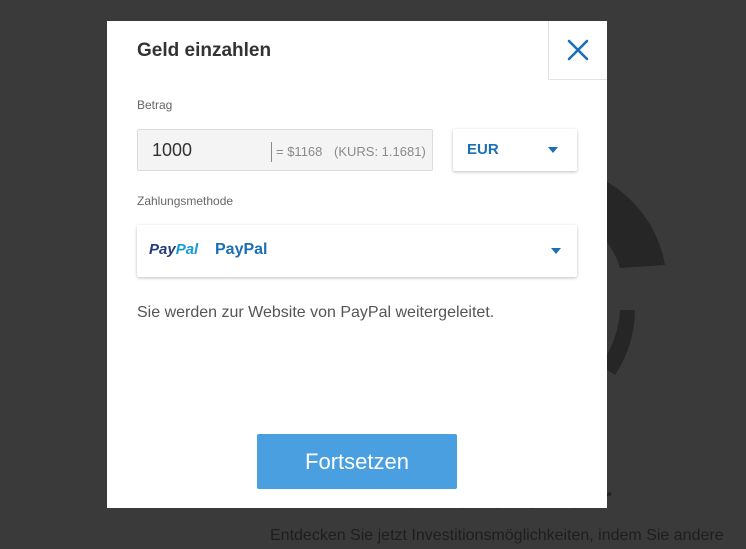 This screenshot has width=746, height=549. Describe the element at coordinates (357, 251) in the screenshot. I see `payment-method-dropdown: PayPal PayPal` at that location.